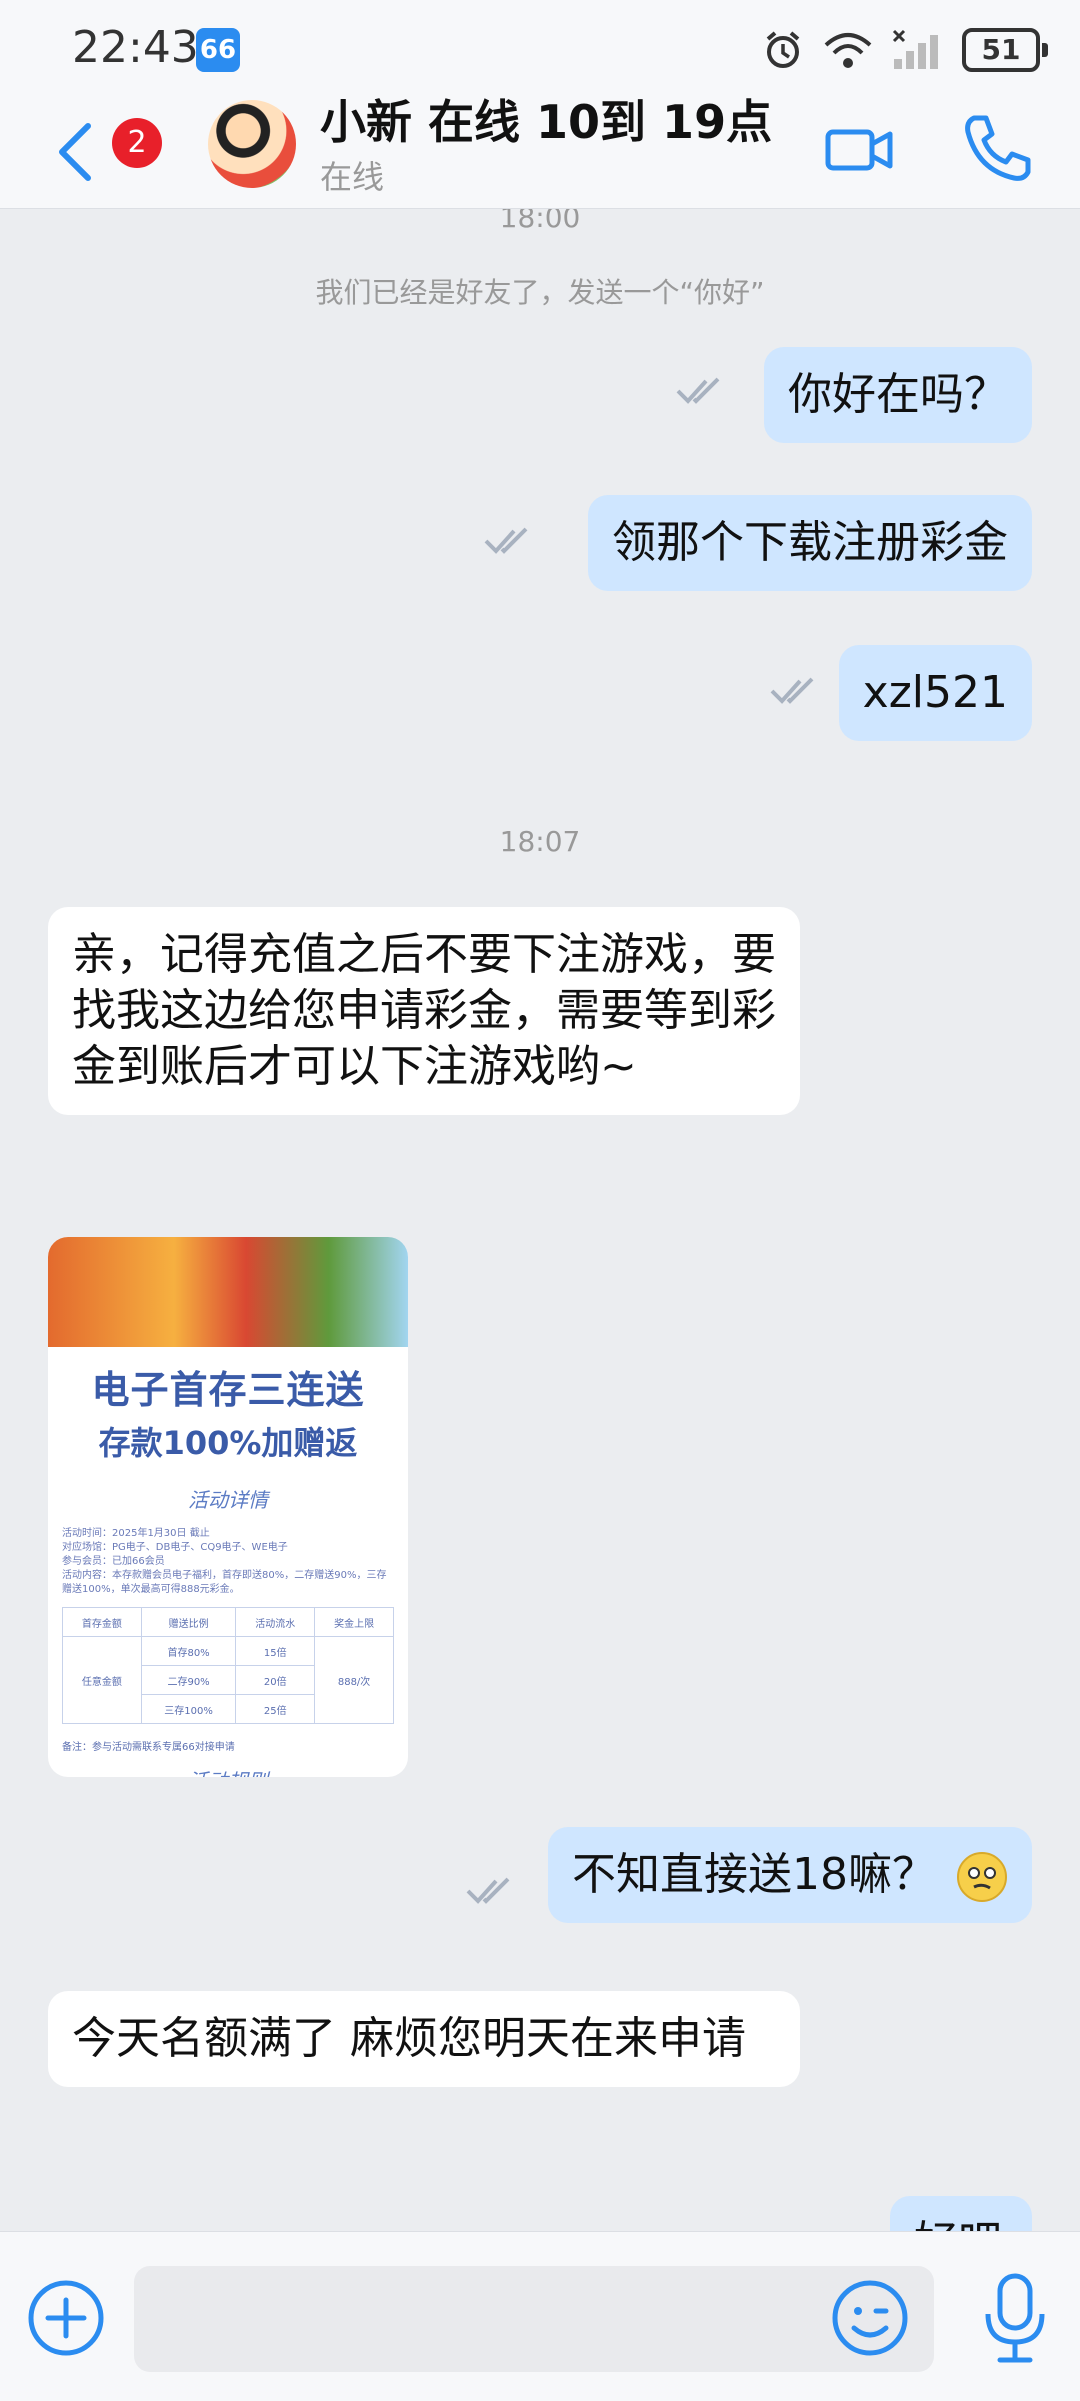 Image resolution: width=1080 pixels, height=2401 pixels. I want to click on promo-title: 电子首存三连送, so click(228, 1390).